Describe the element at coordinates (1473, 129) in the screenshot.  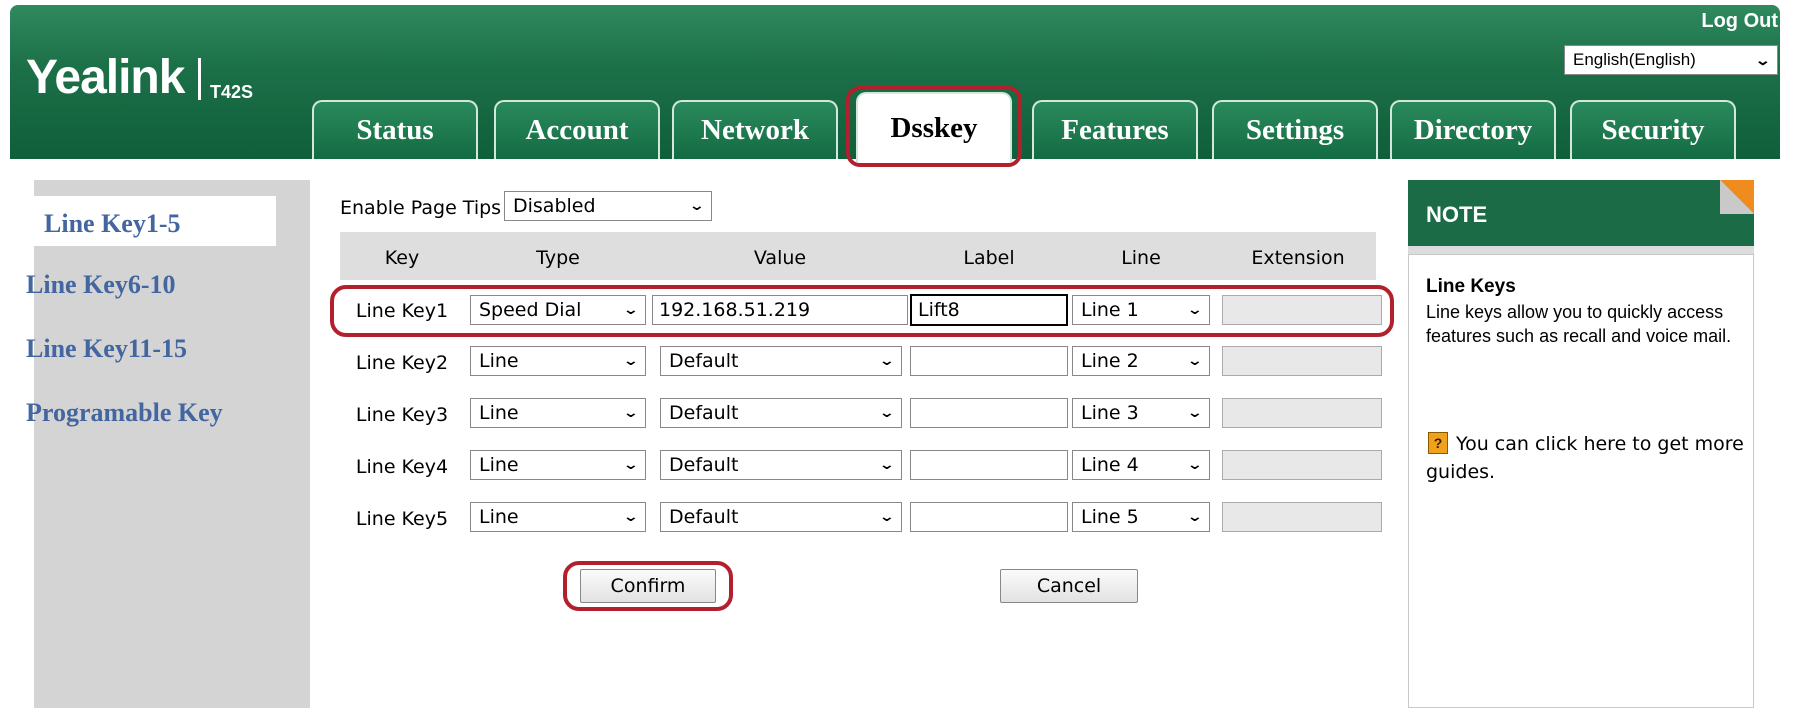
I see `tab-directory: Directory` at that location.